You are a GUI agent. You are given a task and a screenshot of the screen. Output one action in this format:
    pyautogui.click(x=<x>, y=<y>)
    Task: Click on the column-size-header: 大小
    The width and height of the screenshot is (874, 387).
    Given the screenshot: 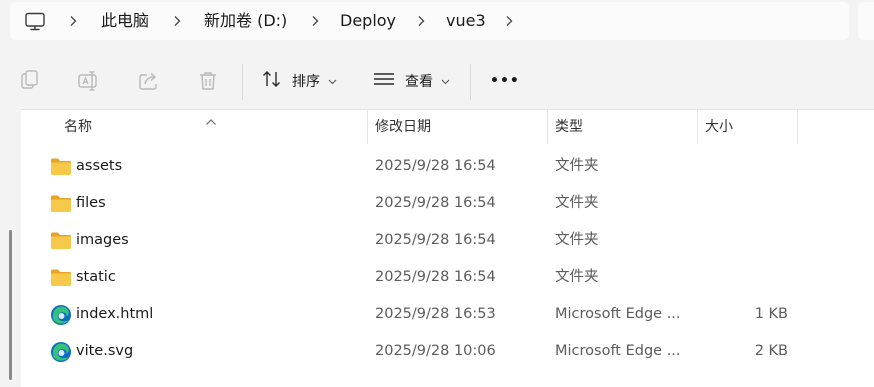 What is the action you would take?
    pyautogui.click(x=719, y=127)
    